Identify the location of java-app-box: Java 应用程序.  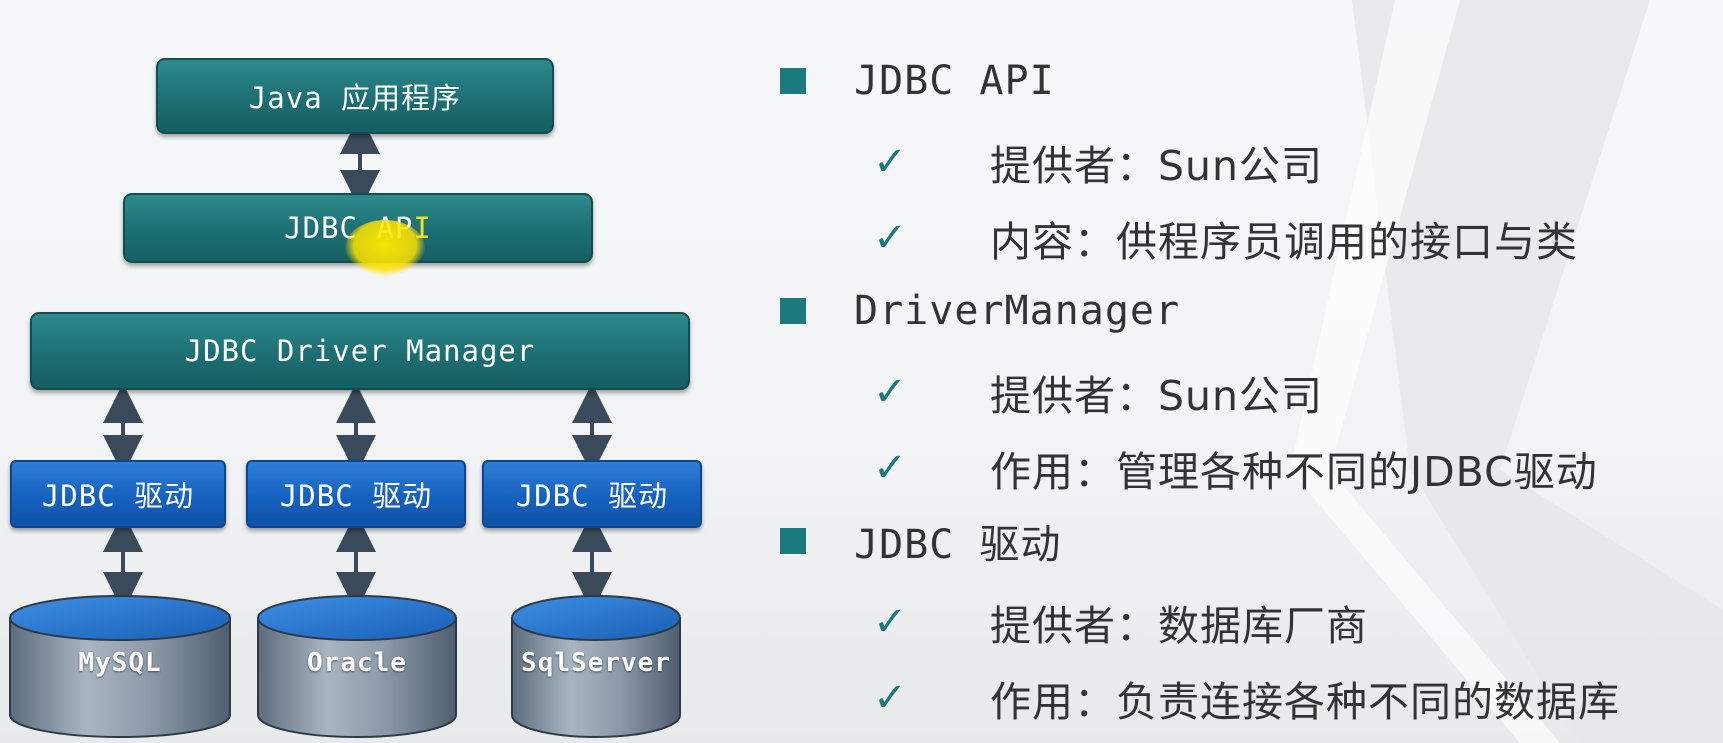
(355, 96).